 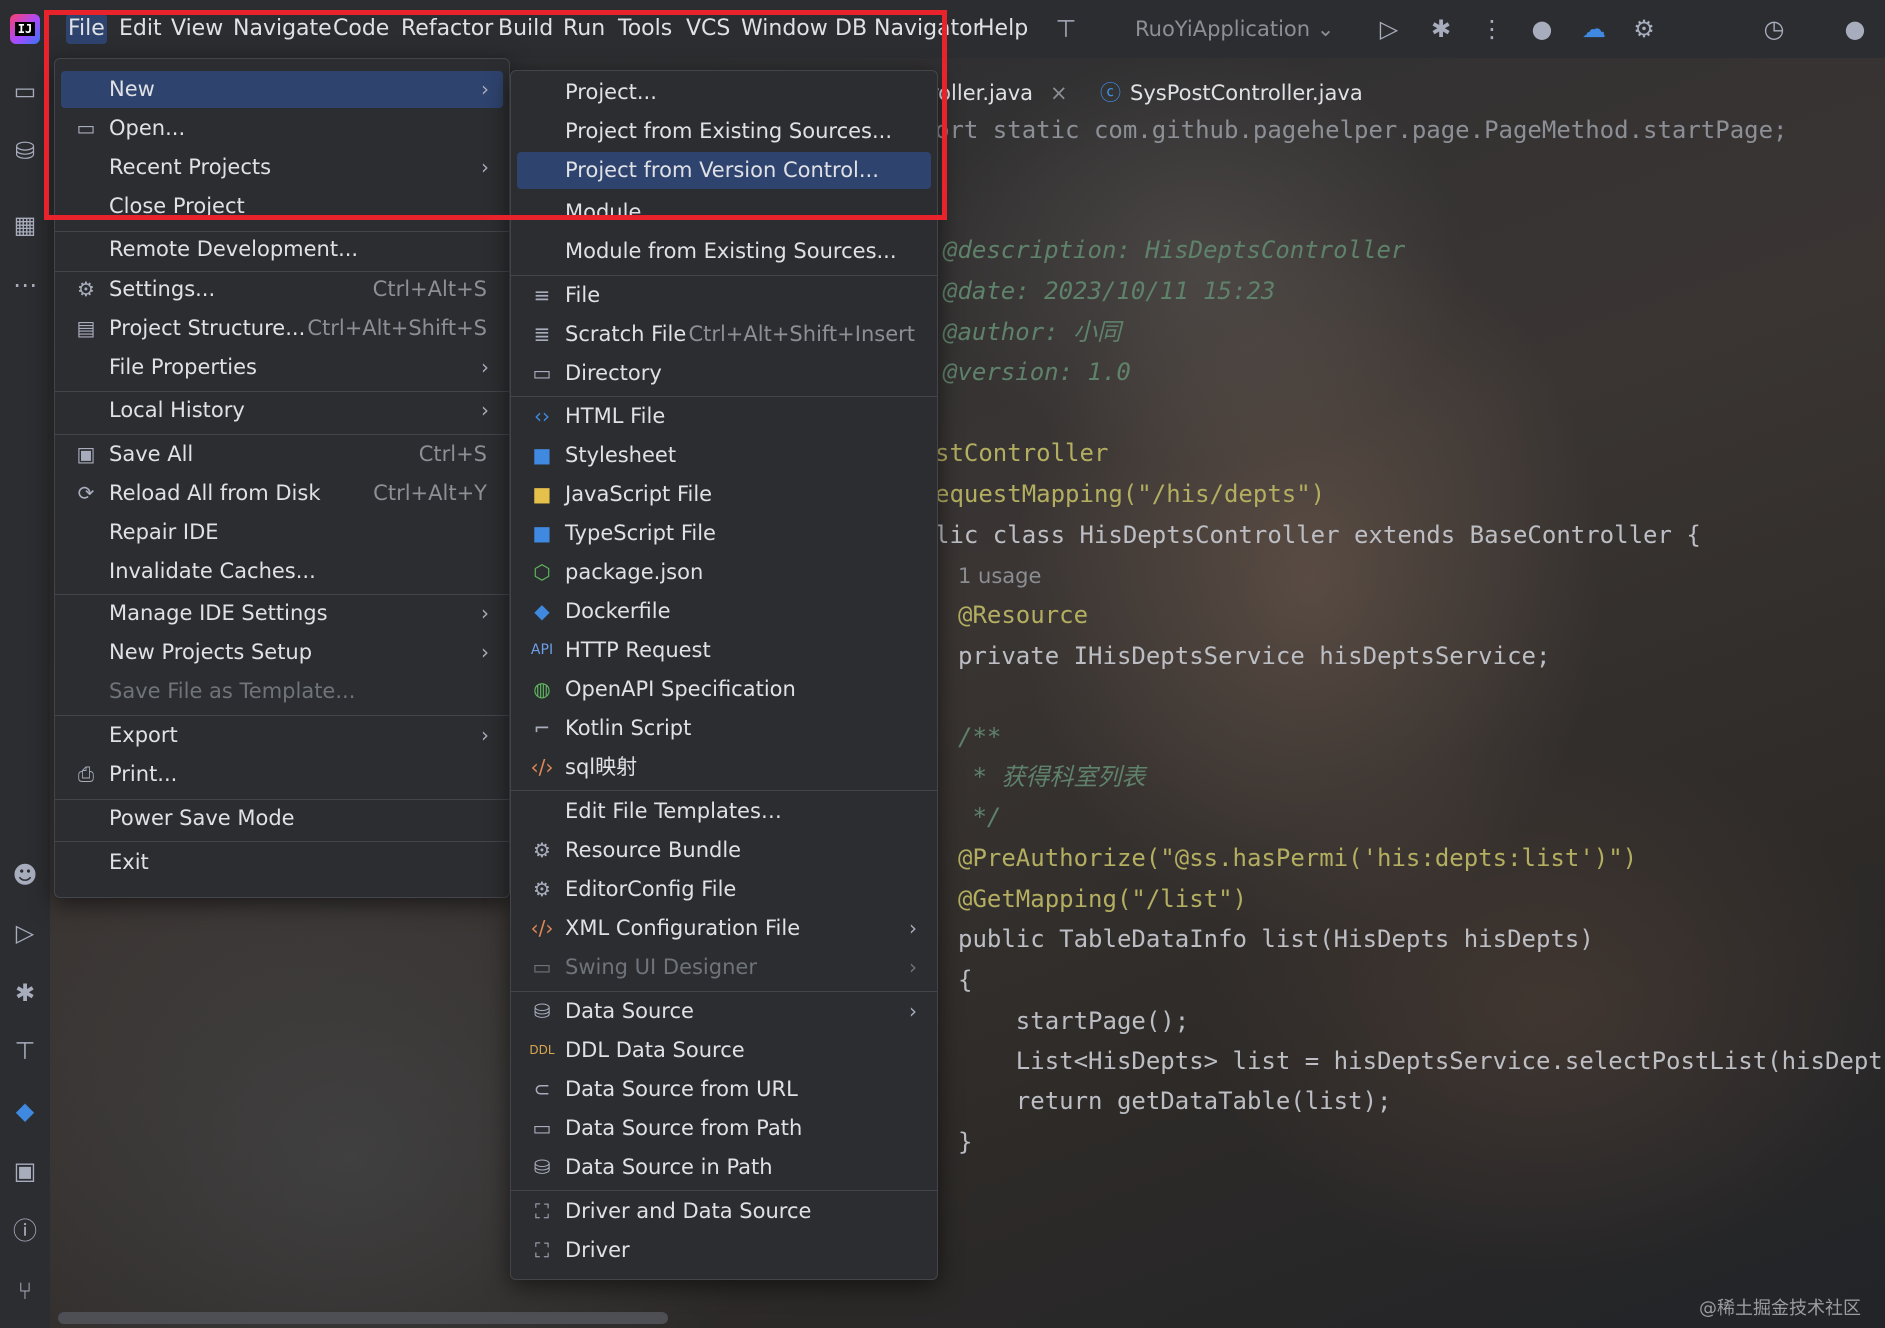 What do you see at coordinates (724, 533) in the screenshot?
I see `new-typescript-file: ■ TypeScript File` at bounding box center [724, 533].